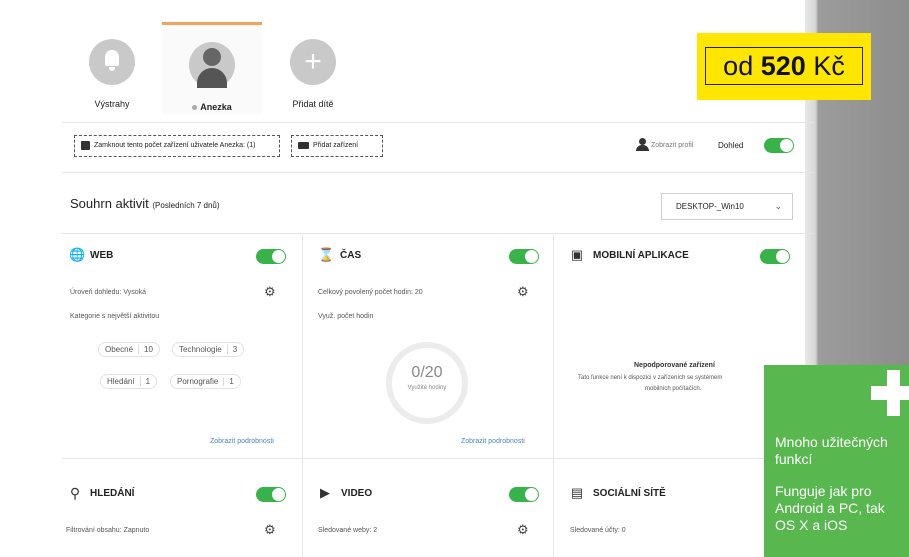 This screenshot has width=909, height=557. Describe the element at coordinates (524, 256) in the screenshot. I see `time-toggle` at that location.